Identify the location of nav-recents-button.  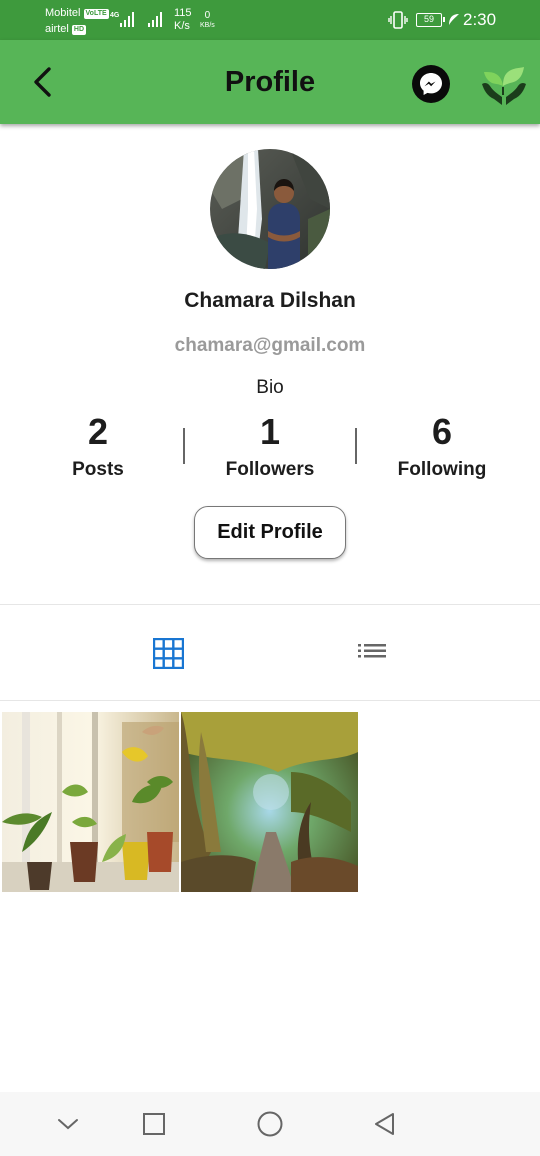
(154, 1124).